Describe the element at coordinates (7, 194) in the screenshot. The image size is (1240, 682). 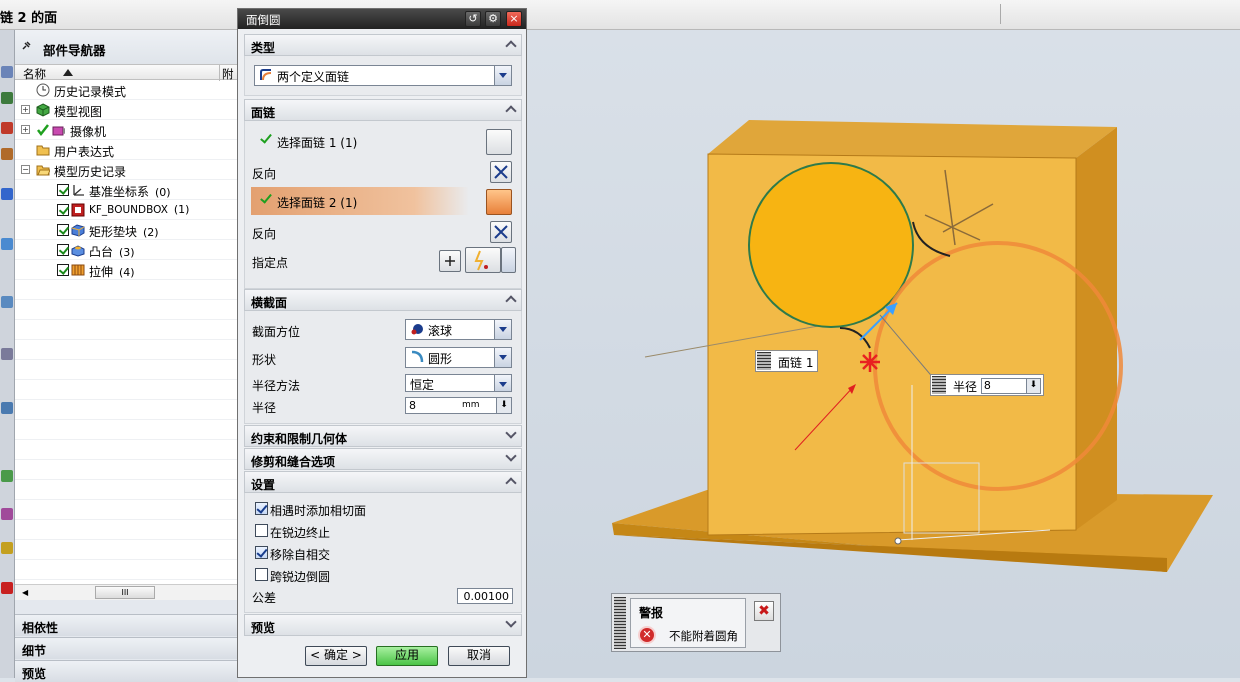
I see `web-icon` at that location.